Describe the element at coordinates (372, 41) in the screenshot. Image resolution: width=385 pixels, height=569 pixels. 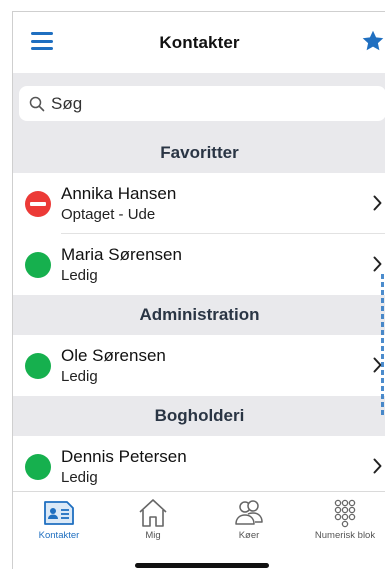
I see `star-favorites-icon` at that location.